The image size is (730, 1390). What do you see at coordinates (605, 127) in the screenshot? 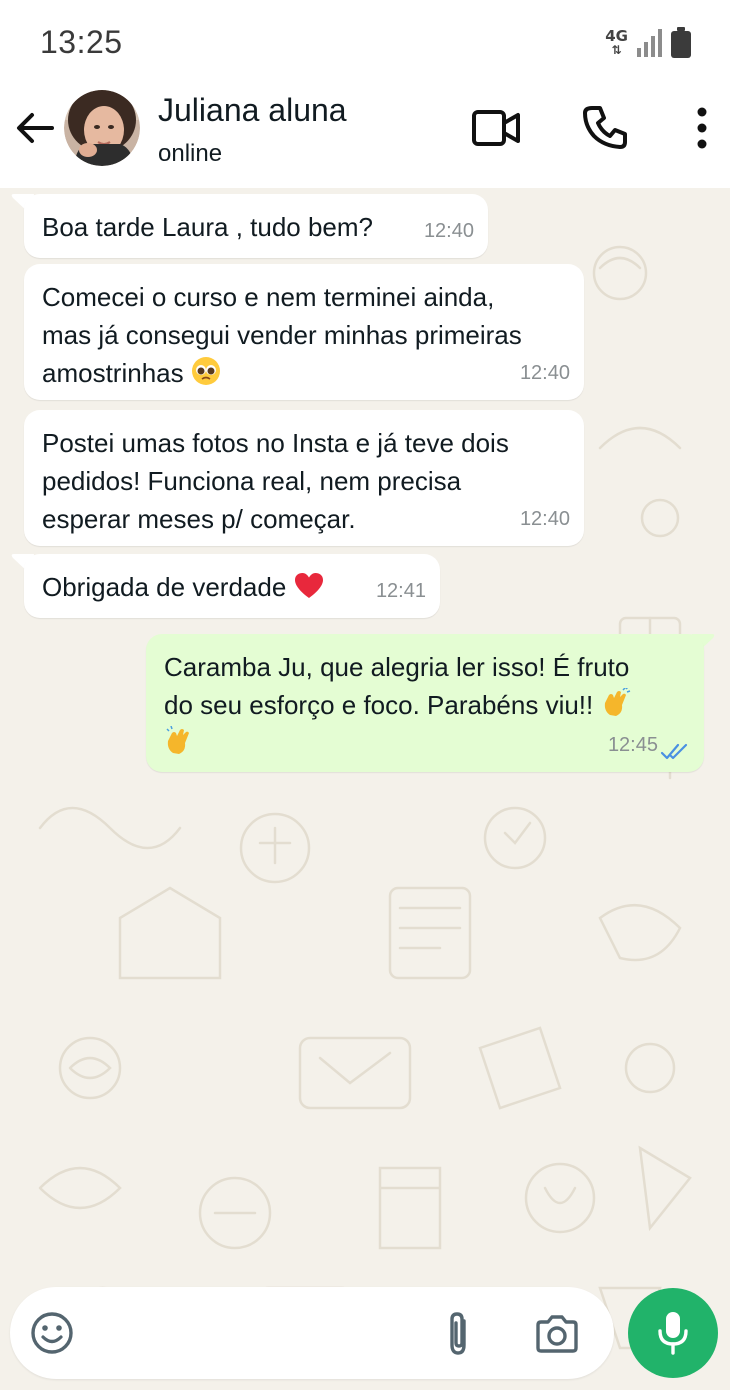
I see `phone-icon` at bounding box center [605, 127].